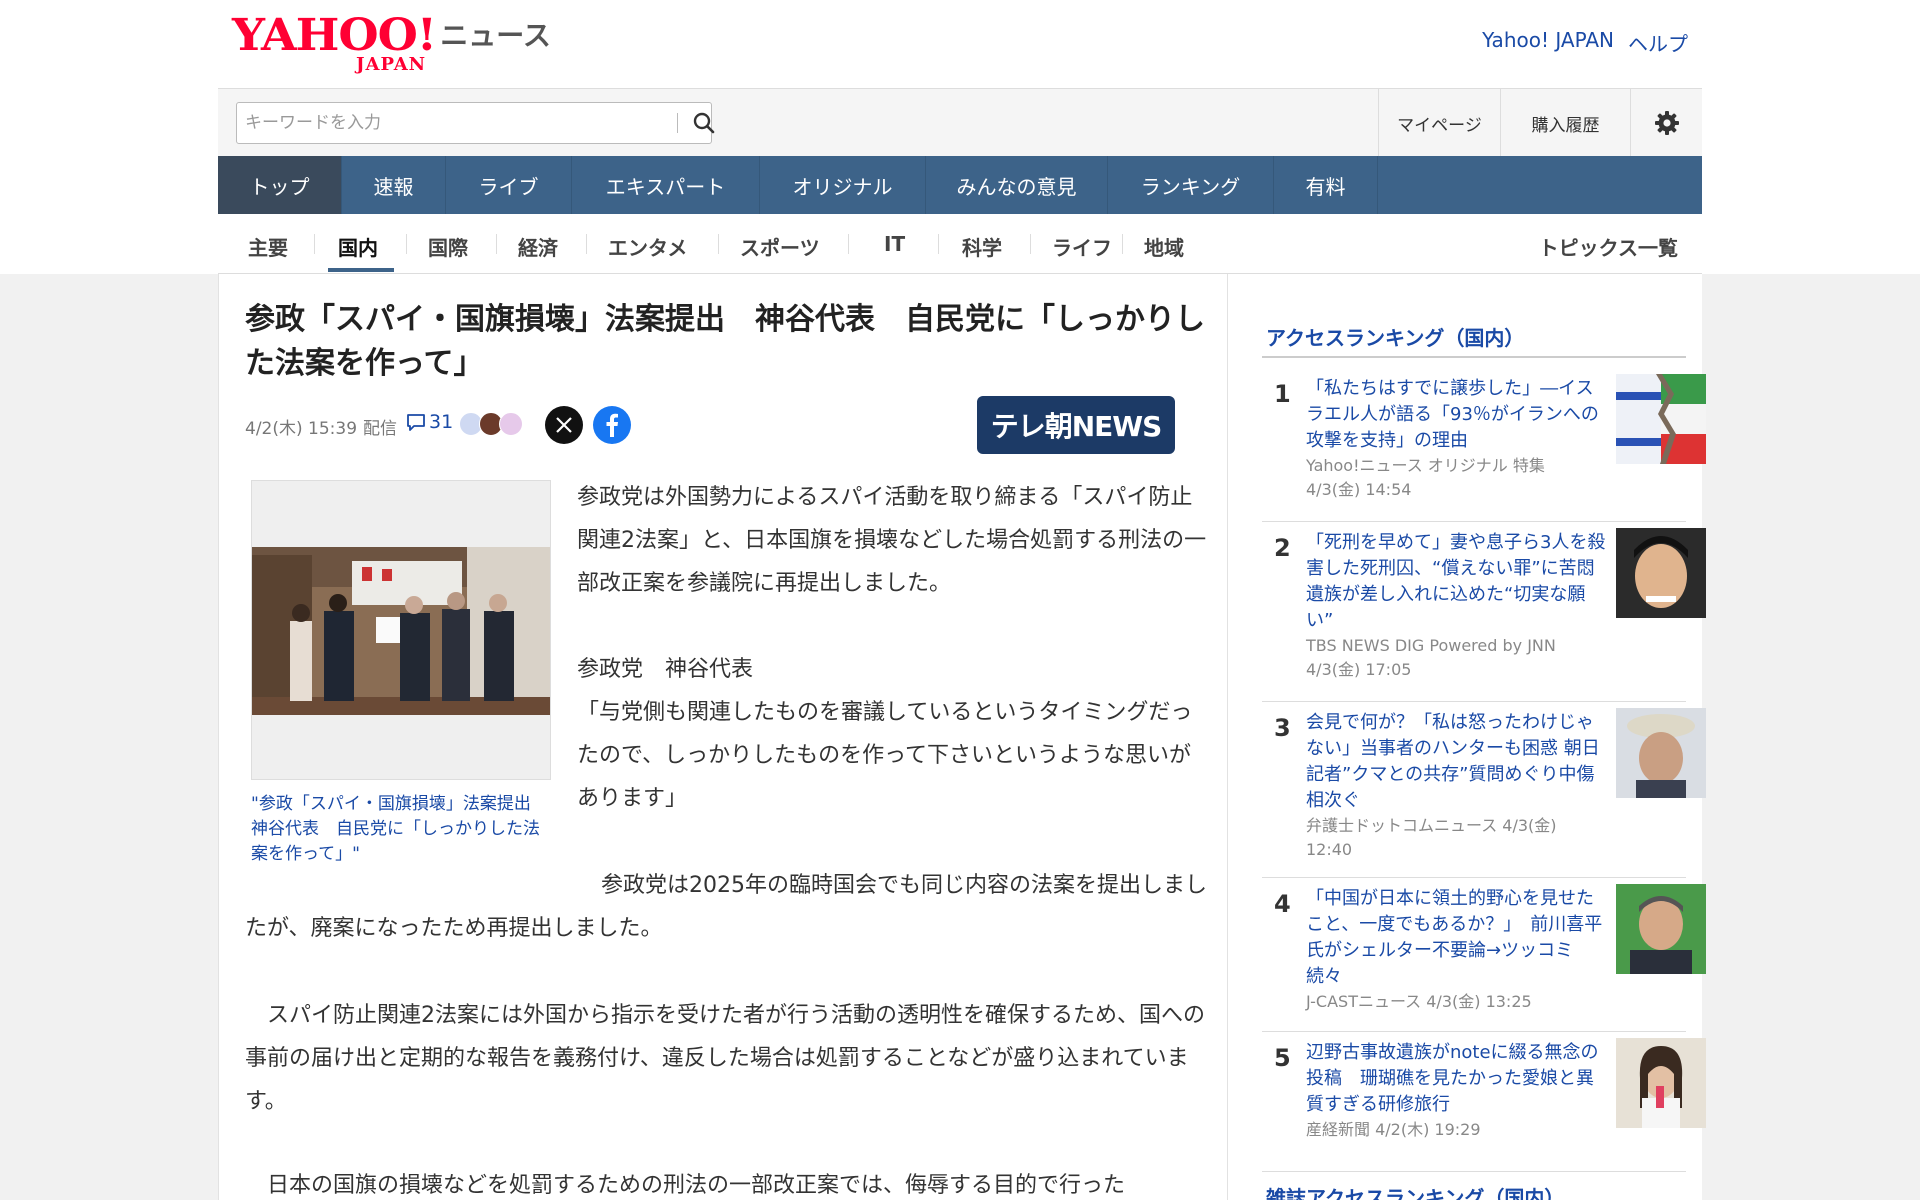 This screenshot has width=1920, height=1200. I want to click on subnav-main: 主要, so click(268, 246).